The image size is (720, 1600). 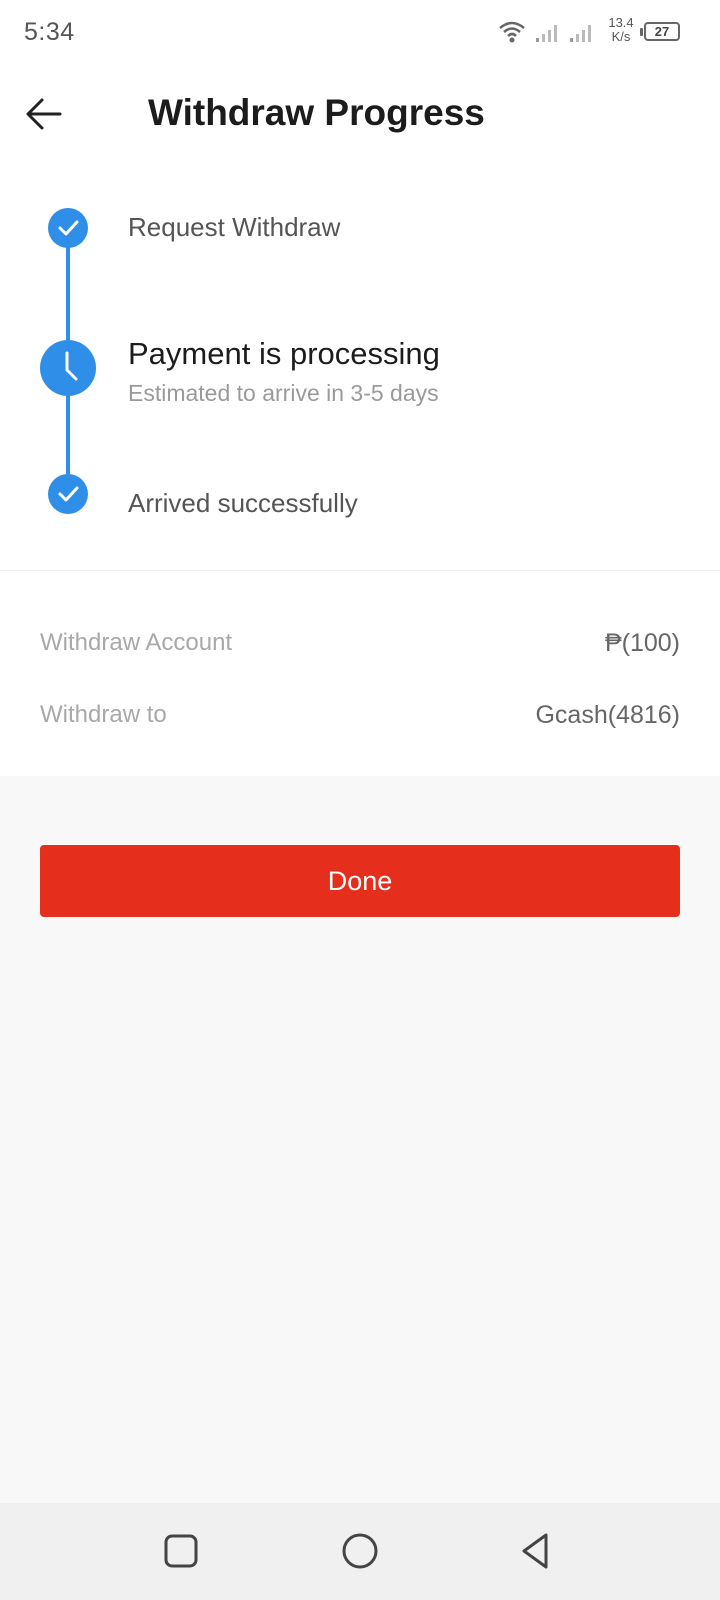 What do you see at coordinates (660, 31) in the screenshot?
I see `battery-icon: 27` at bounding box center [660, 31].